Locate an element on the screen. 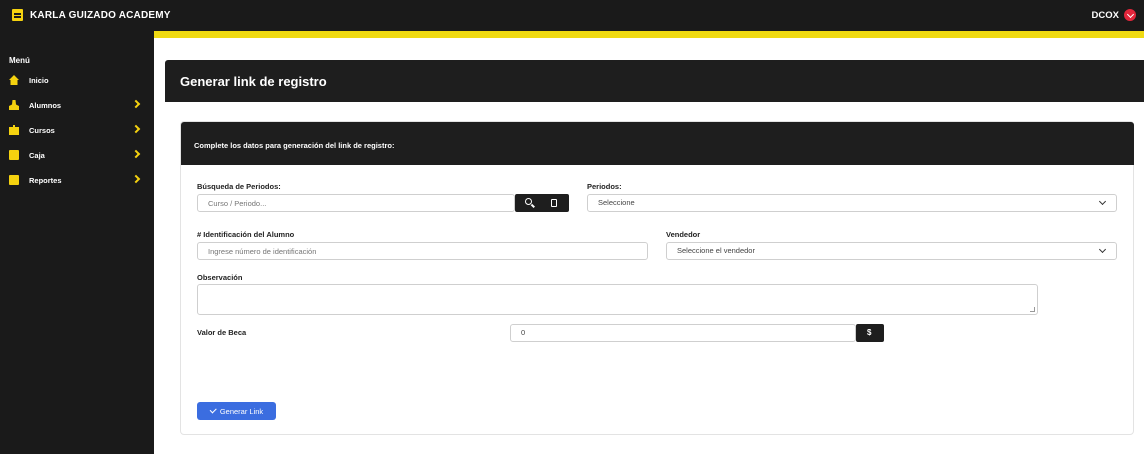 The width and height of the screenshot is (1144, 454). generate-link-button: Generar Link is located at coordinates (236, 411).